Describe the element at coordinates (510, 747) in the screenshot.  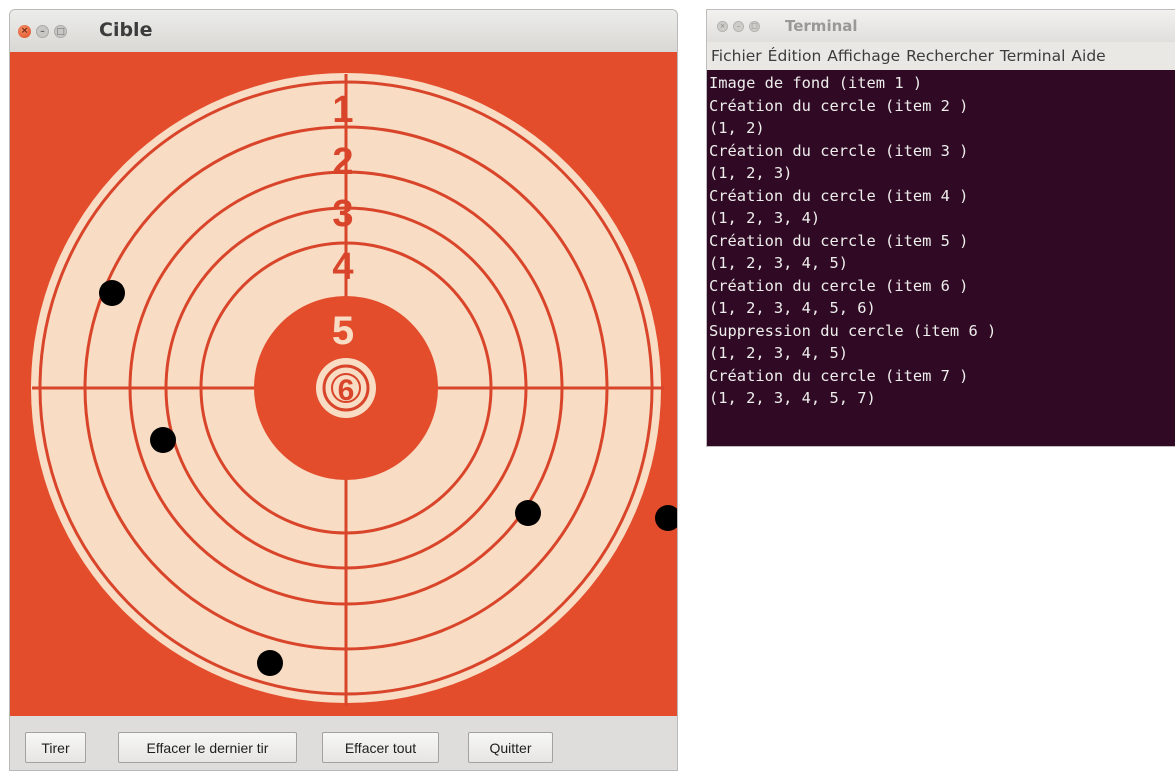
I see `quit-button: Quitter` at that location.